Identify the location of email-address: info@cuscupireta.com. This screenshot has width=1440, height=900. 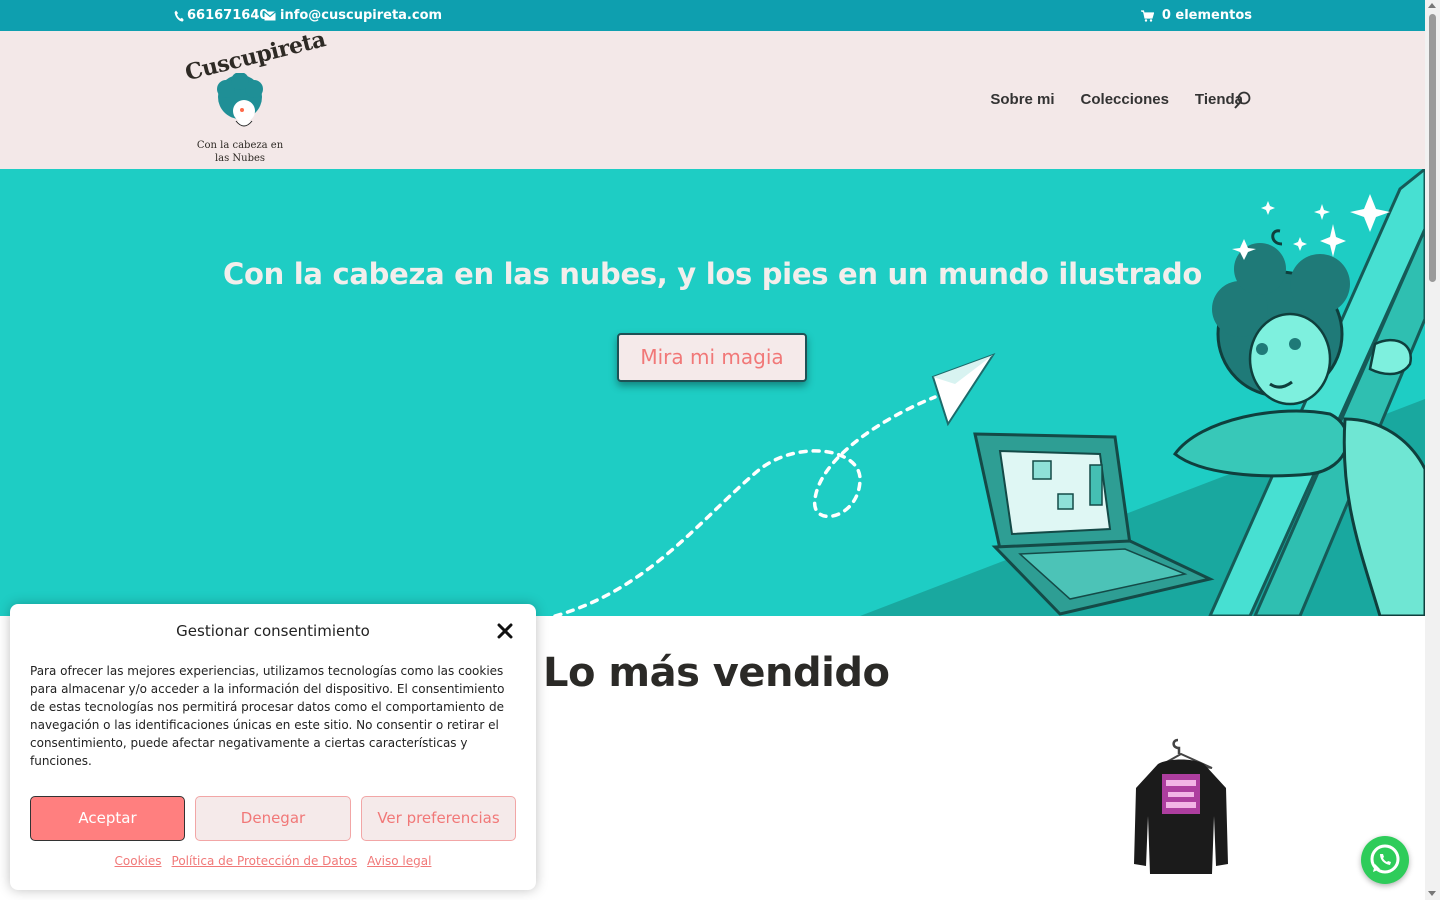
(361, 15).